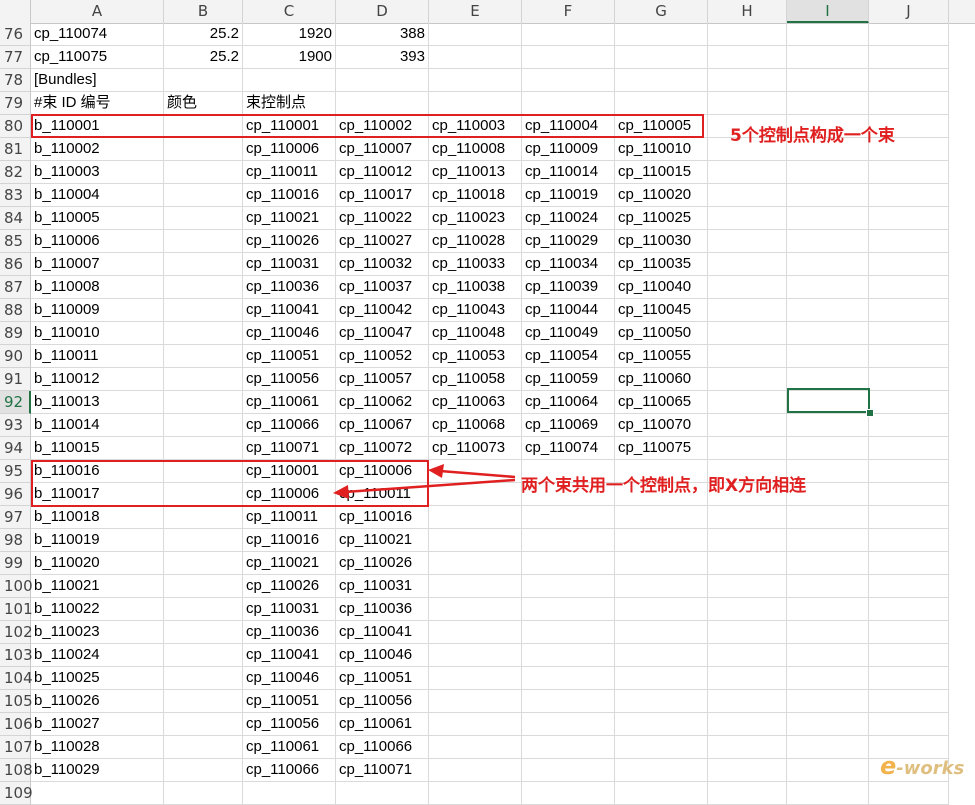  Describe the element at coordinates (922, 766) in the screenshot. I see `eworks-watermark-logo: e-works` at that location.